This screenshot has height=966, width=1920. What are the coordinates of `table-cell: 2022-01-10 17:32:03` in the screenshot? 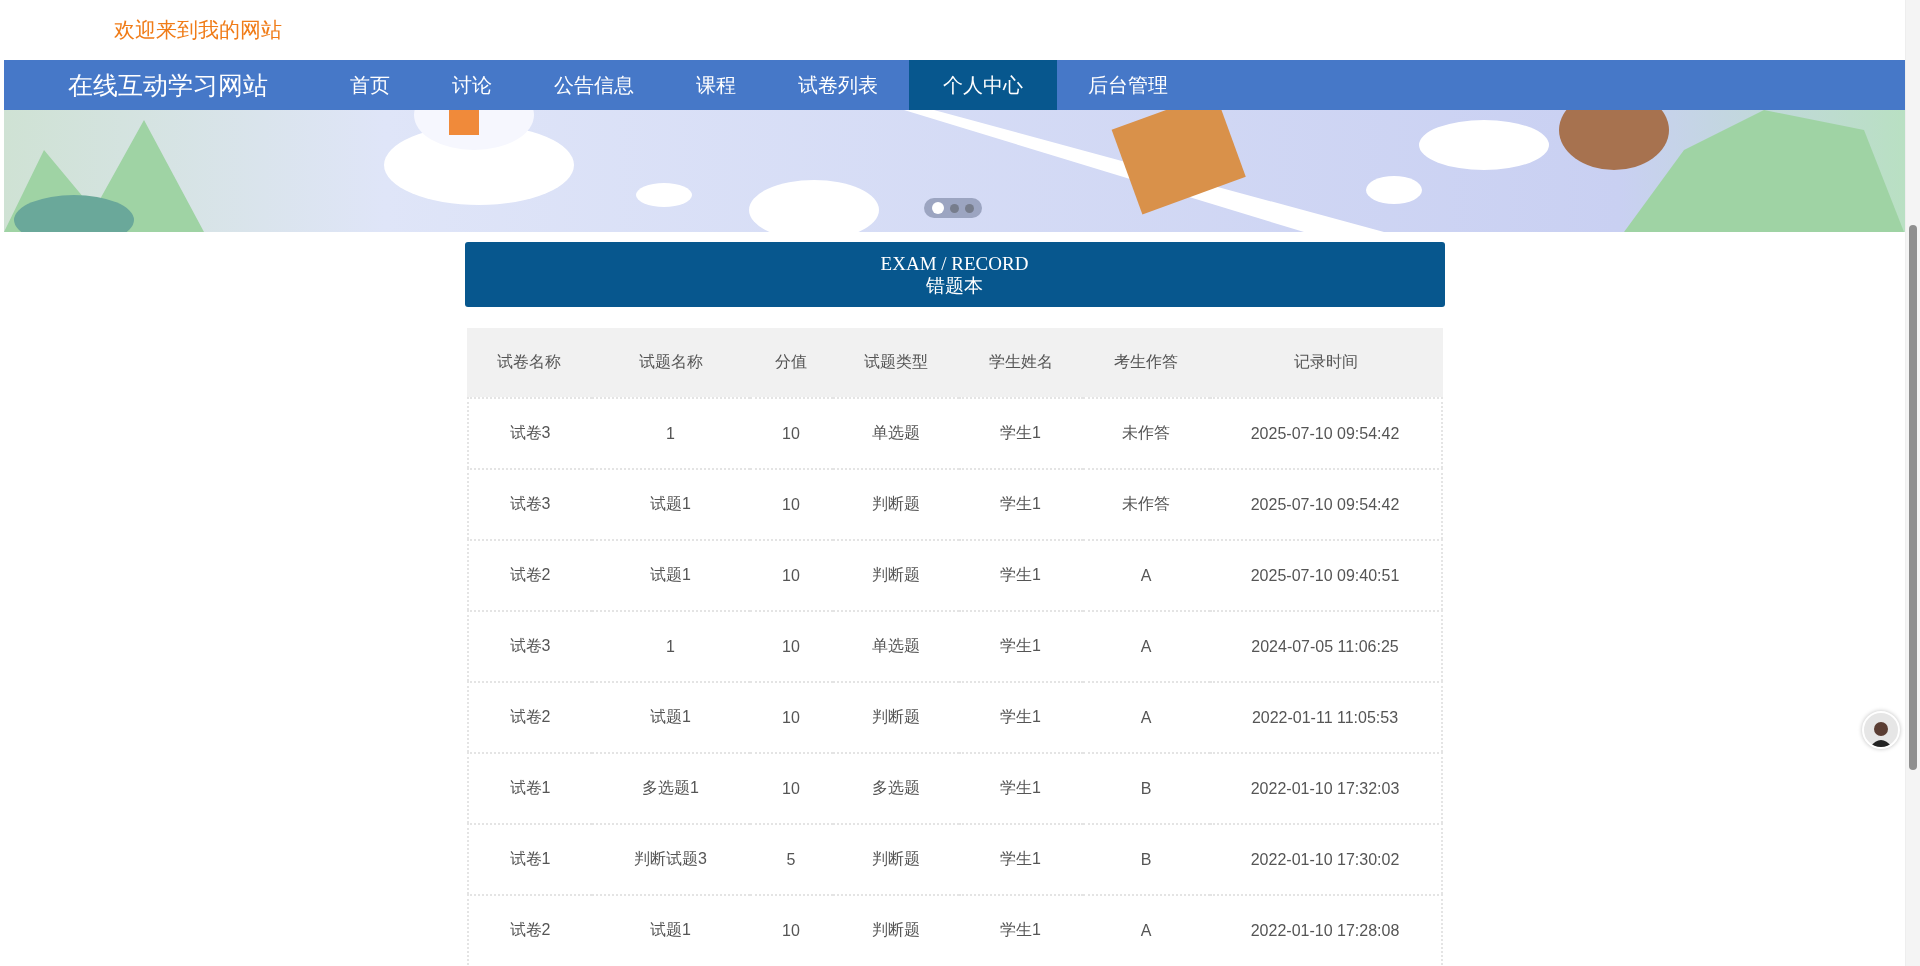 It's located at (1326, 787).